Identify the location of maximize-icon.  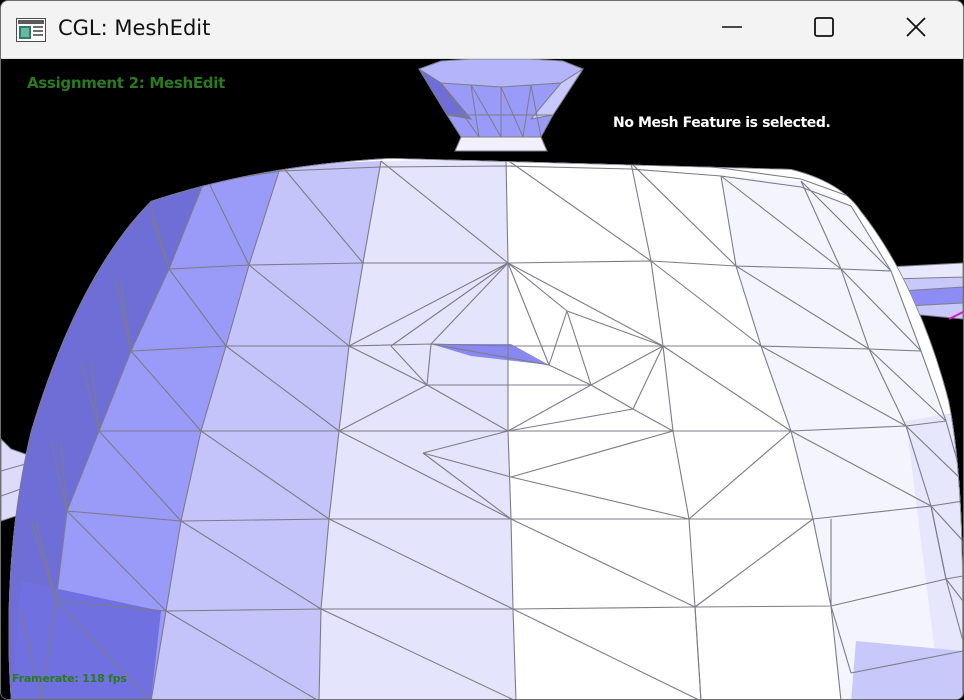
(824, 29).